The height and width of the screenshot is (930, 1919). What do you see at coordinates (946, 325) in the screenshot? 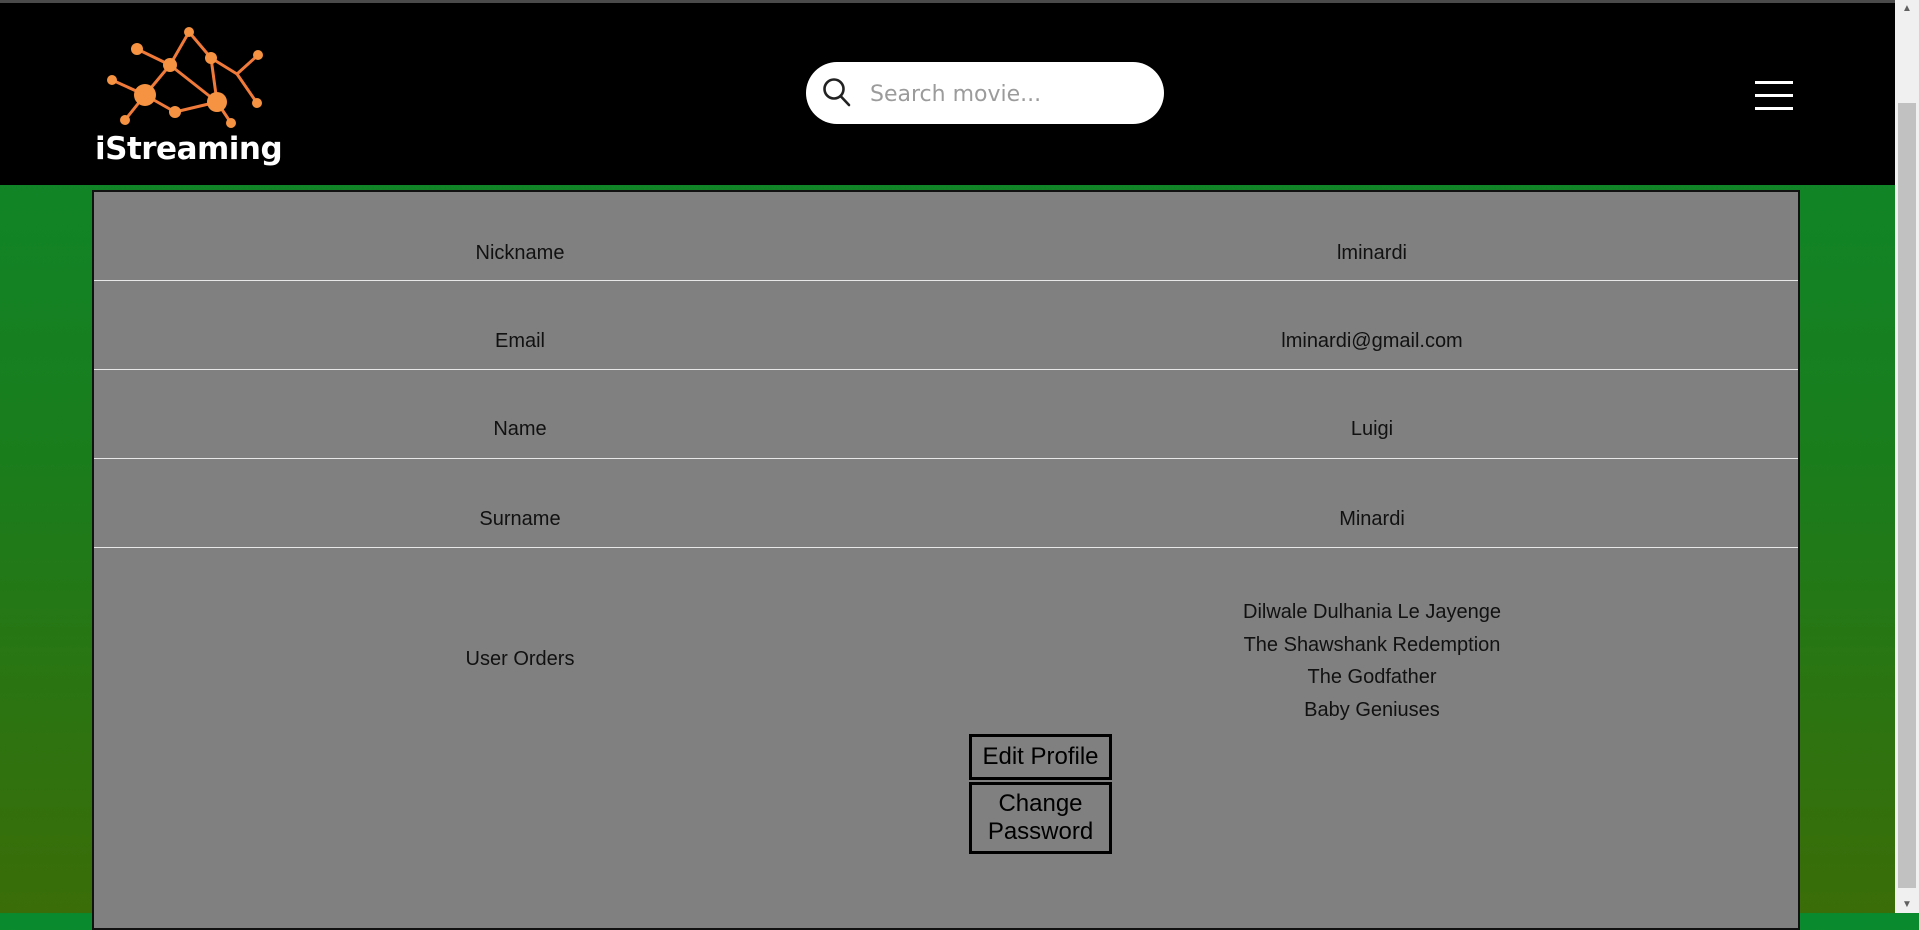
I see `profile-row-email: Email lminardi@gmail.com` at bounding box center [946, 325].